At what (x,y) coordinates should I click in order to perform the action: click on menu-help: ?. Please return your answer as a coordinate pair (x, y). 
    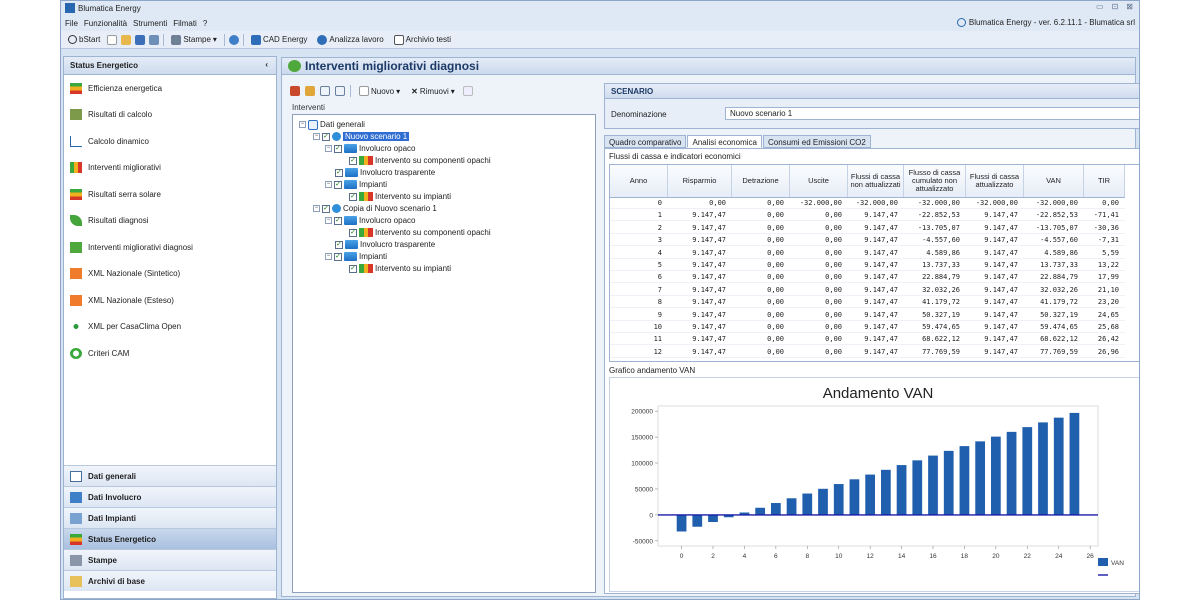
    Looking at the image, I should click on (205, 23).